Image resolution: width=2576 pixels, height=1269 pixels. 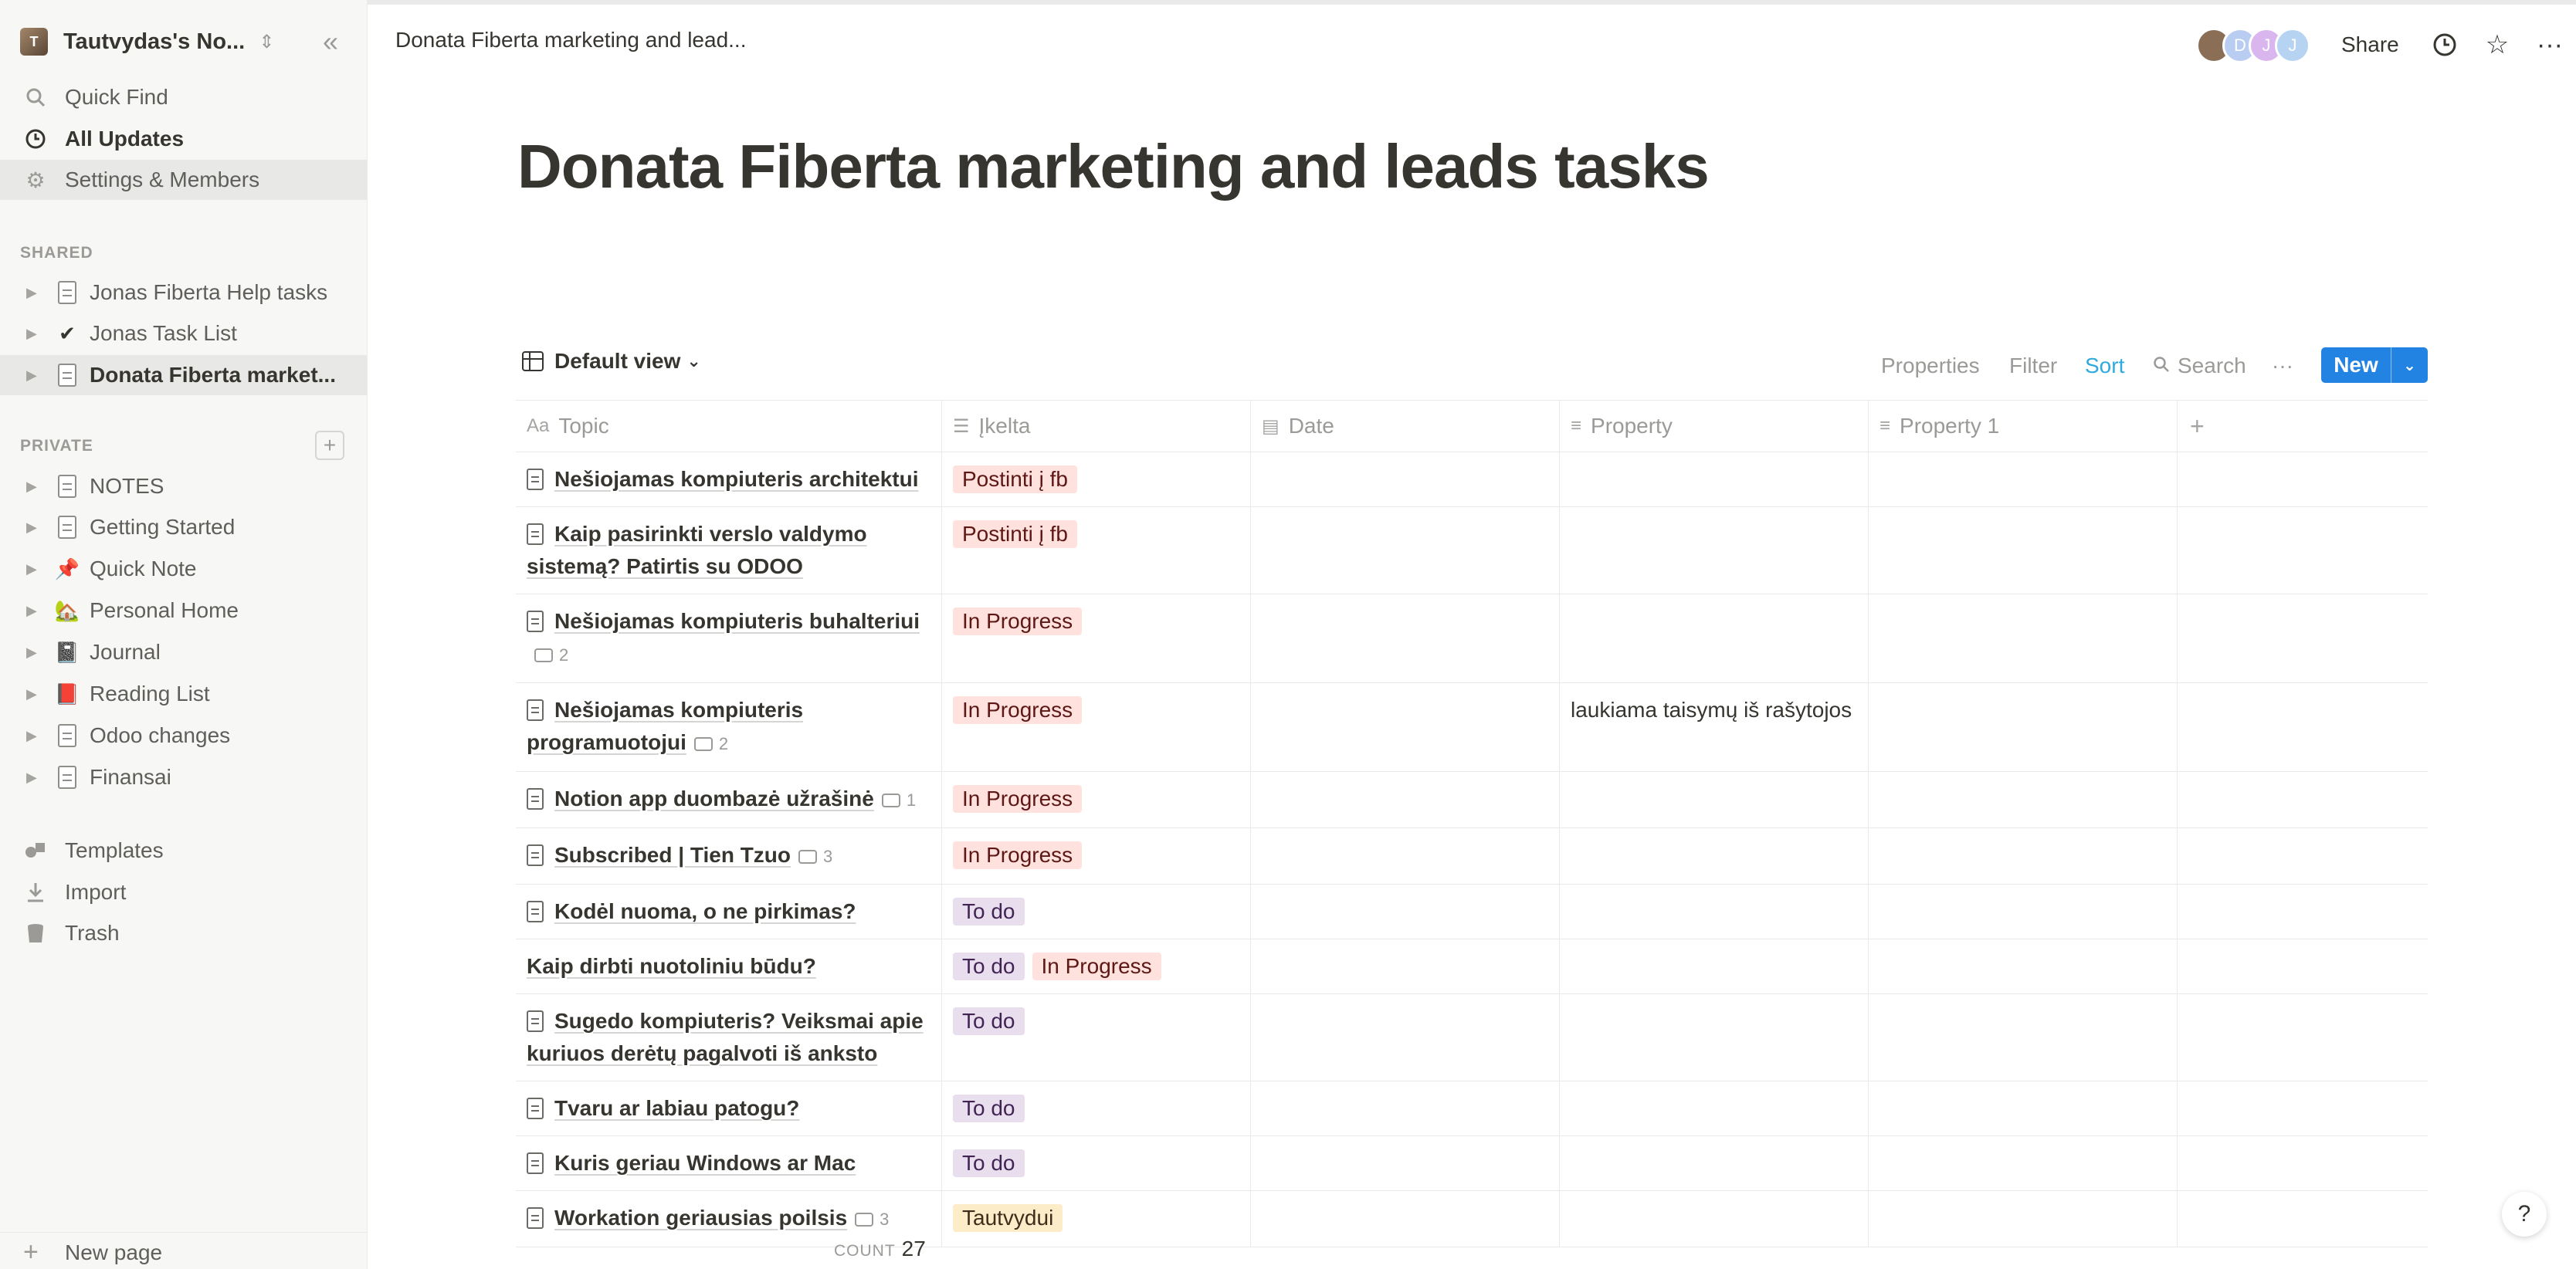 I want to click on sidebar-item-notes: ▶ NOTES, so click(x=183, y=486).